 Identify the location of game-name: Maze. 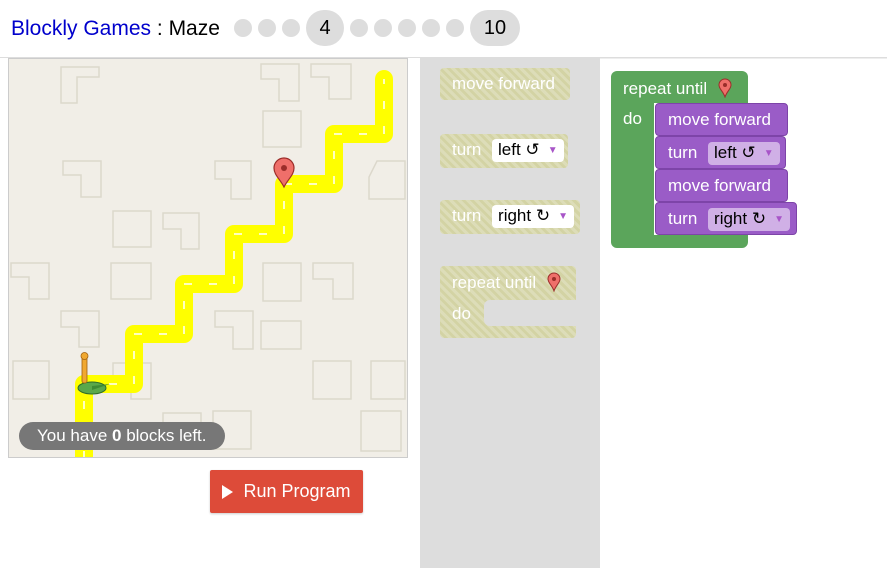
(194, 28).